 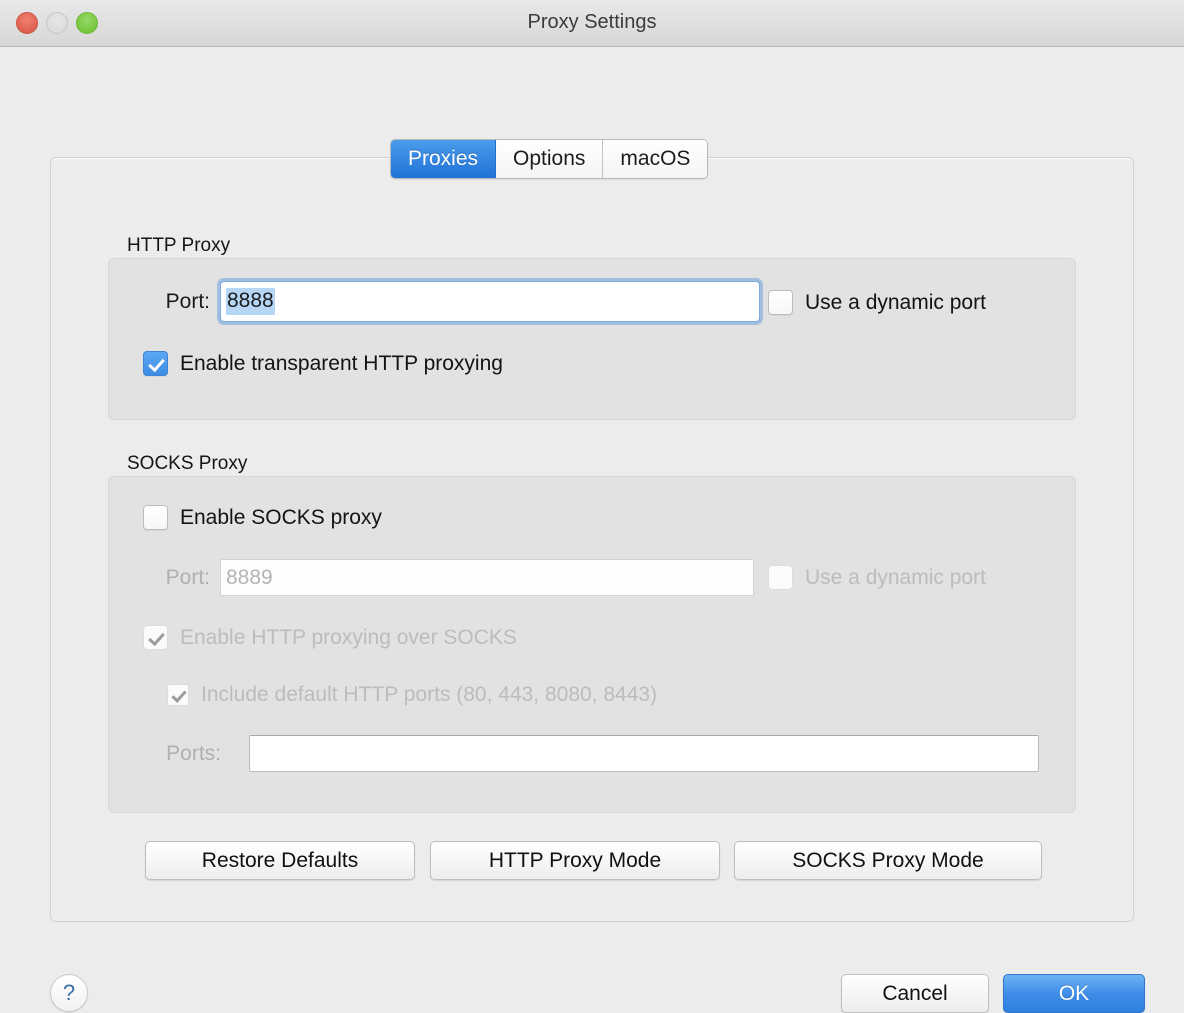 I want to click on socks-port-row: Port: 8889, so click(x=458, y=577).